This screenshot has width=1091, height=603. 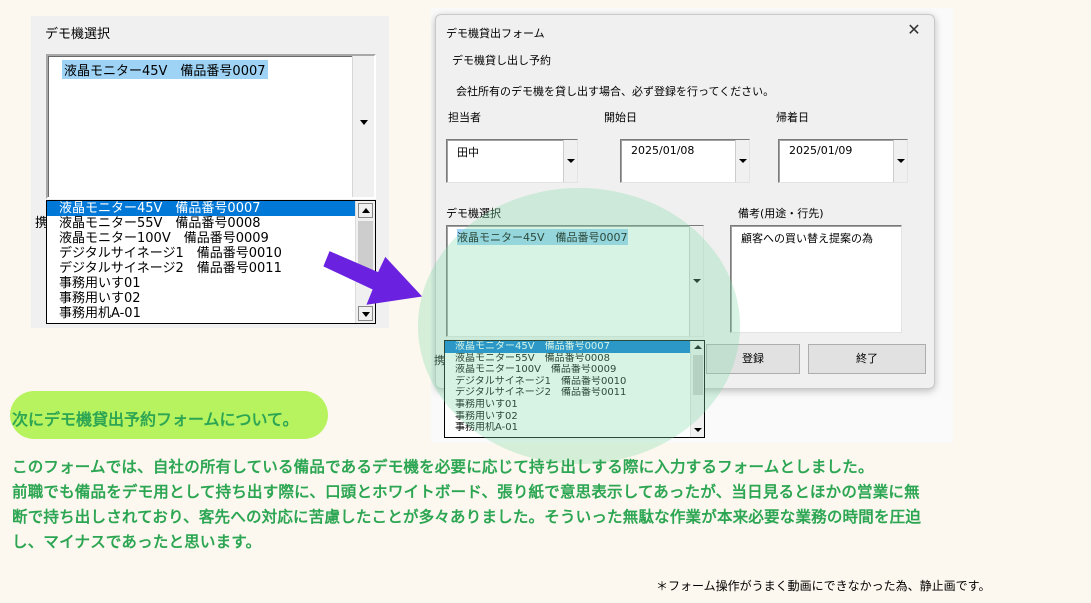 What do you see at coordinates (843, 161) in the screenshot?
I see `return-date-combobox: 2025/01/09` at bounding box center [843, 161].